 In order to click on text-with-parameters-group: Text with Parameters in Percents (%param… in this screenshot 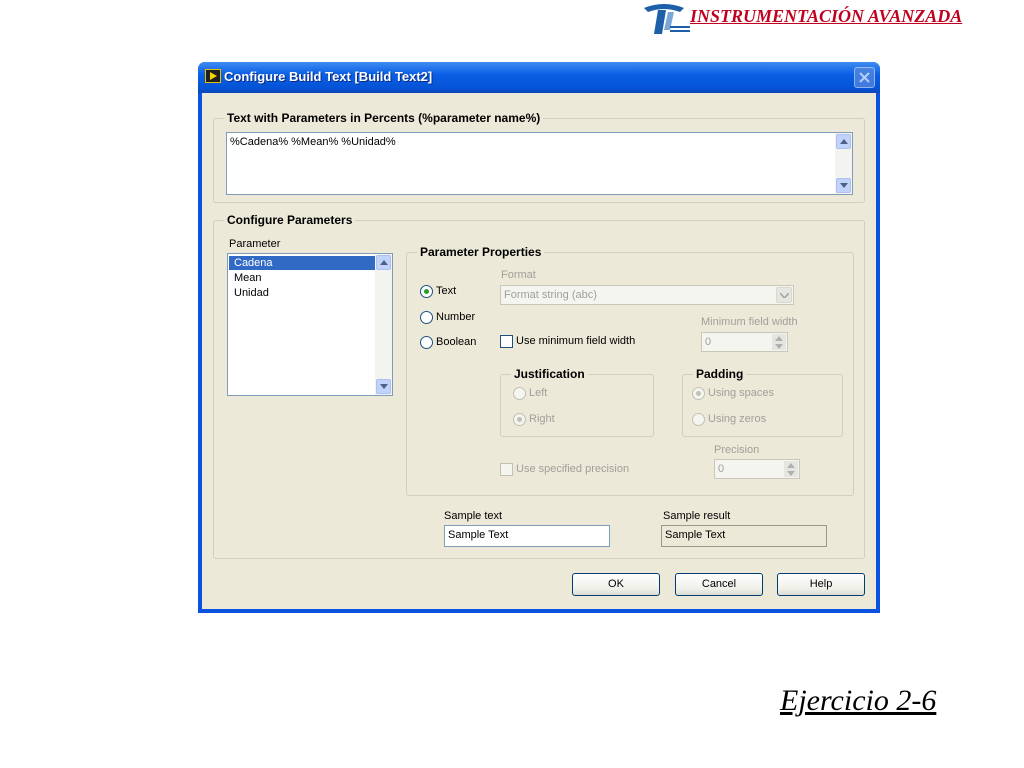, I will do `click(539, 157)`.